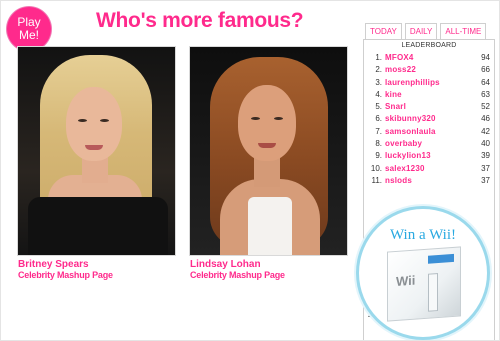  Describe the element at coordinates (383, 31) in the screenshot. I see `tab-today: TODAY` at that location.